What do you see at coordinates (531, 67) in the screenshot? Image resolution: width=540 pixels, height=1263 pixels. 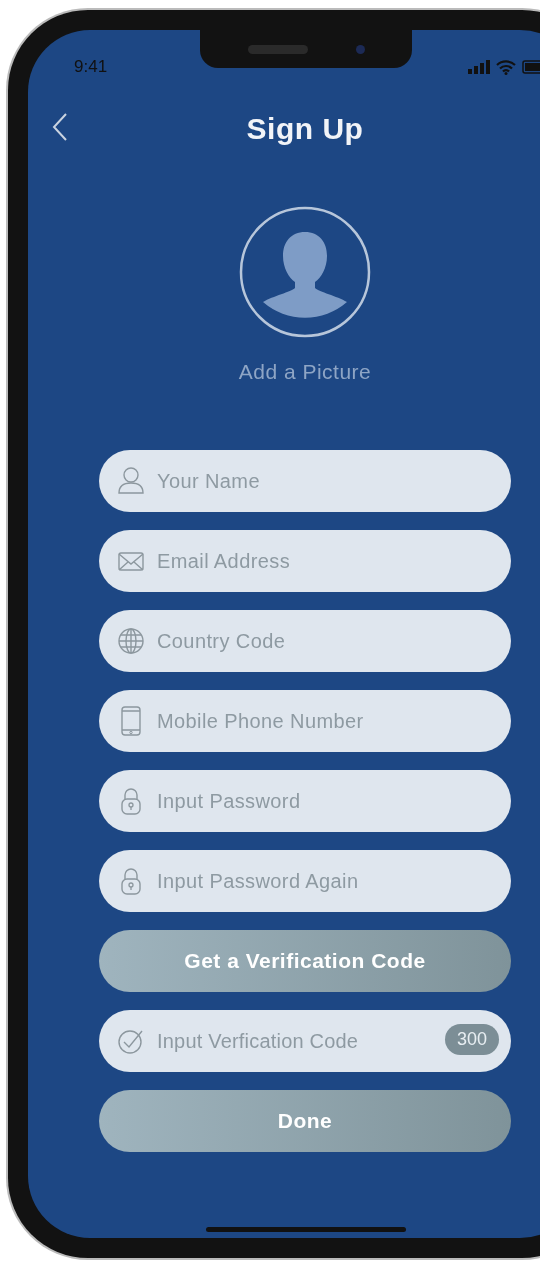 I see `battery-icon` at bounding box center [531, 67].